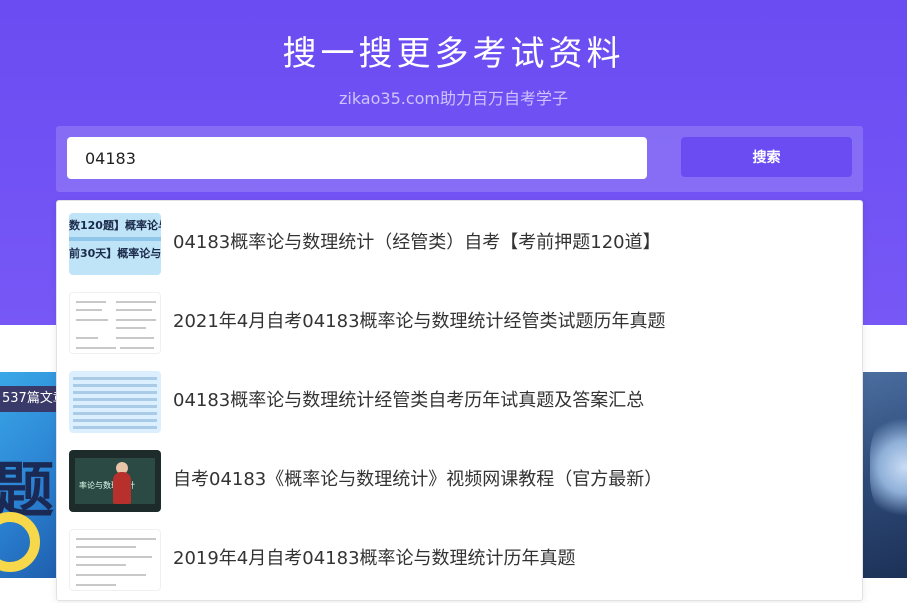 This screenshot has height=603, width=907. I want to click on page-subtitle: zikao35.com助力百万自考学子, so click(453, 98).